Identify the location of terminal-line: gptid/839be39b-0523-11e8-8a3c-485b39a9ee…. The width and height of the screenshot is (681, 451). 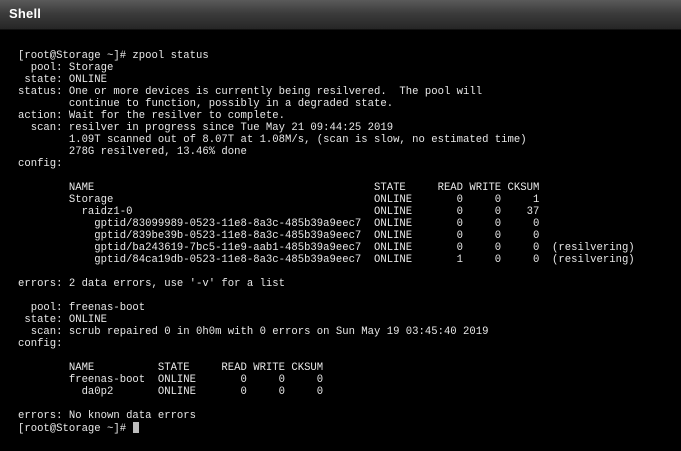
(279, 236).